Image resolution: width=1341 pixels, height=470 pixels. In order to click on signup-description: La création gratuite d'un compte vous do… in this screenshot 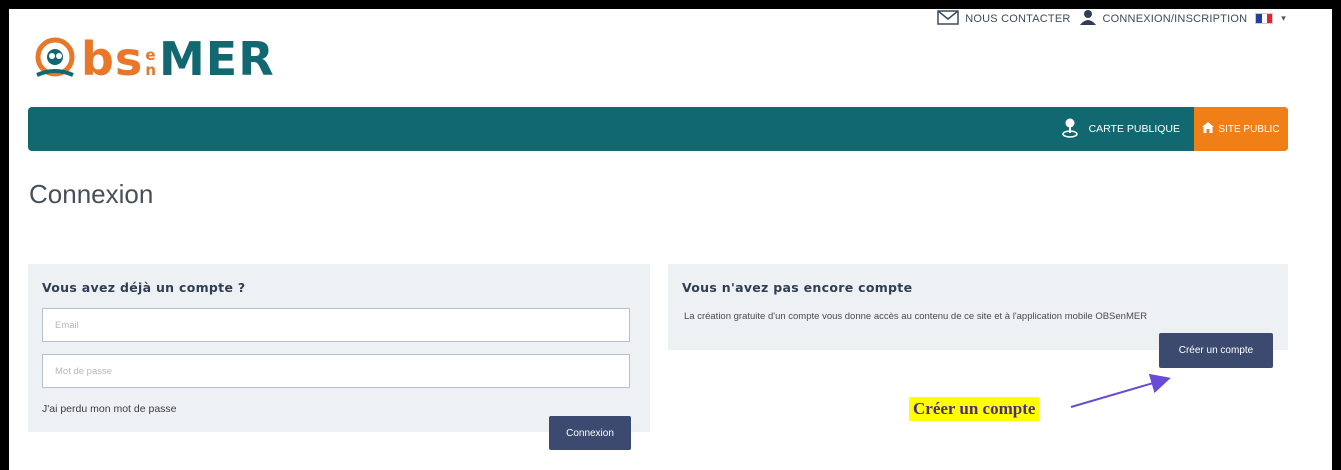, I will do `click(916, 316)`.